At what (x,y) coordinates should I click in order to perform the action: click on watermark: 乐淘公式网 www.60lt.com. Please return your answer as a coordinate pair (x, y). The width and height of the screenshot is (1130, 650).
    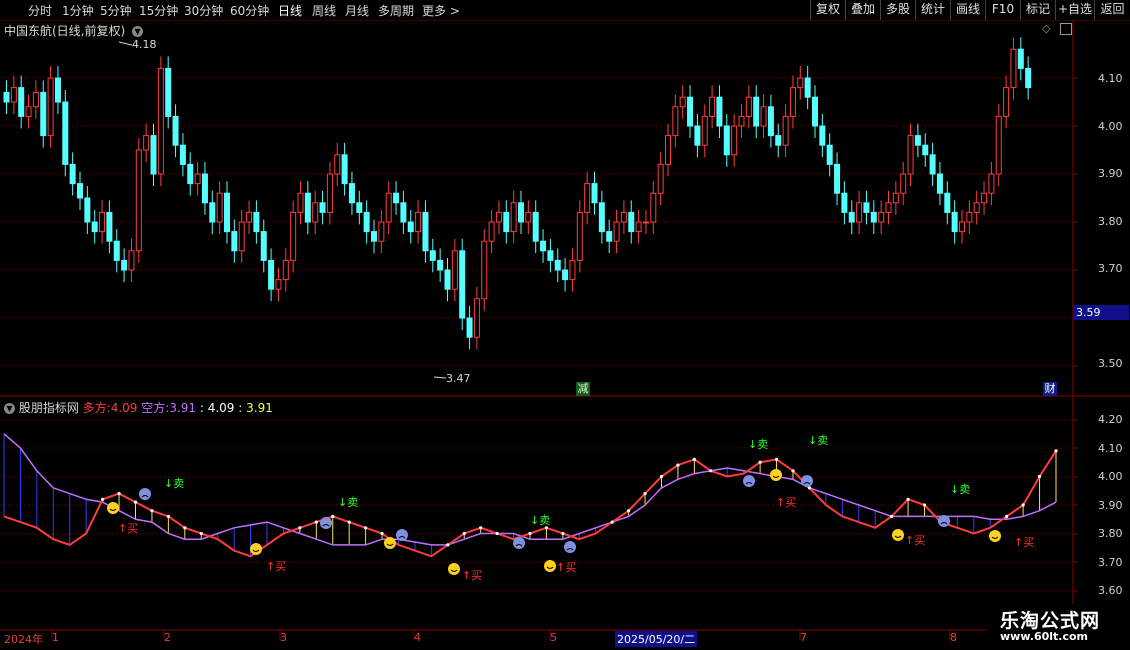
    Looking at the image, I should click on (1058, 627).